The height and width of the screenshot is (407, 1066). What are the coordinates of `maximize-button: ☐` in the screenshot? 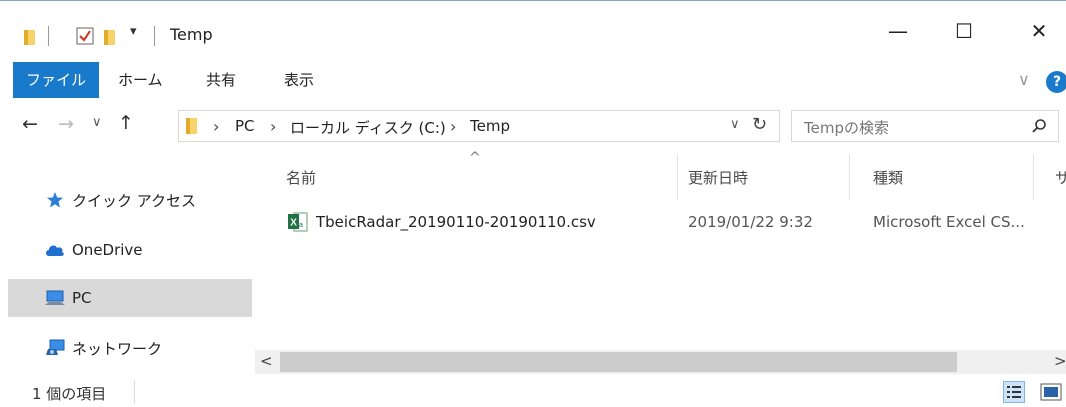 It's located at (964, 31).